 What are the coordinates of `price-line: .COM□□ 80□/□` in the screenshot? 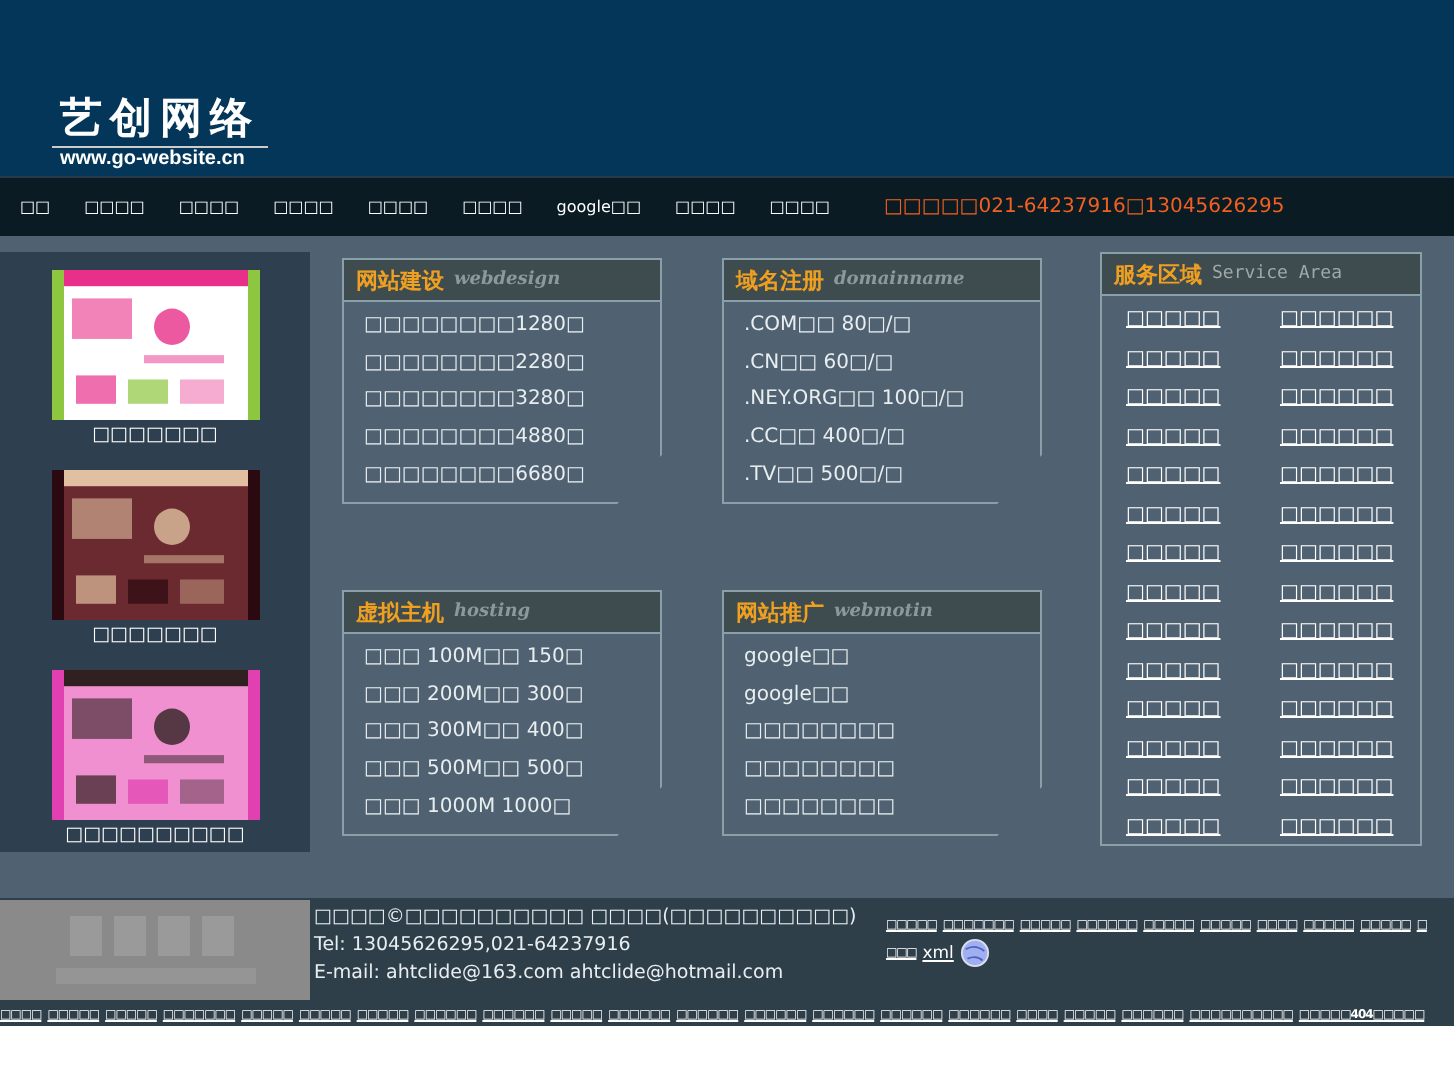 It's located at (829, 326).